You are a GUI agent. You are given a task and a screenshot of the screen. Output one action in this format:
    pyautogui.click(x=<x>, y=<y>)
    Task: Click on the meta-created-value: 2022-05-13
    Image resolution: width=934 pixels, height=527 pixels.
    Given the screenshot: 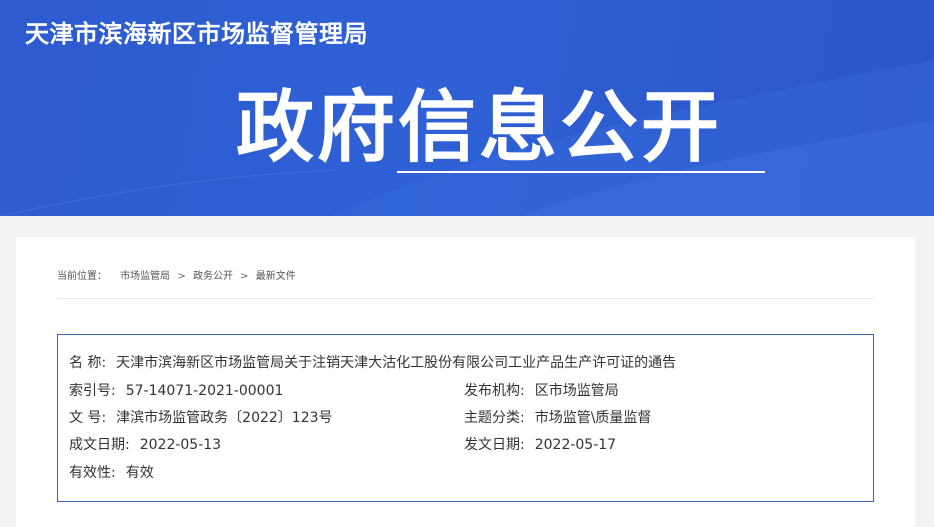 What is the action you would take?
    pyautogui.click(x=180, y=445)
    